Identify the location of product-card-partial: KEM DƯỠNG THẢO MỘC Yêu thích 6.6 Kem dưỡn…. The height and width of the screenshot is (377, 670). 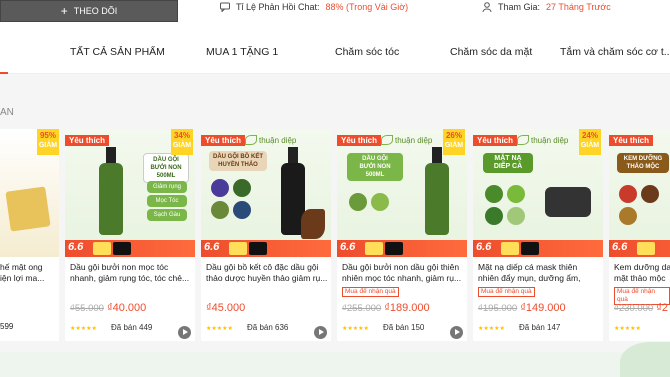
(639, 235).